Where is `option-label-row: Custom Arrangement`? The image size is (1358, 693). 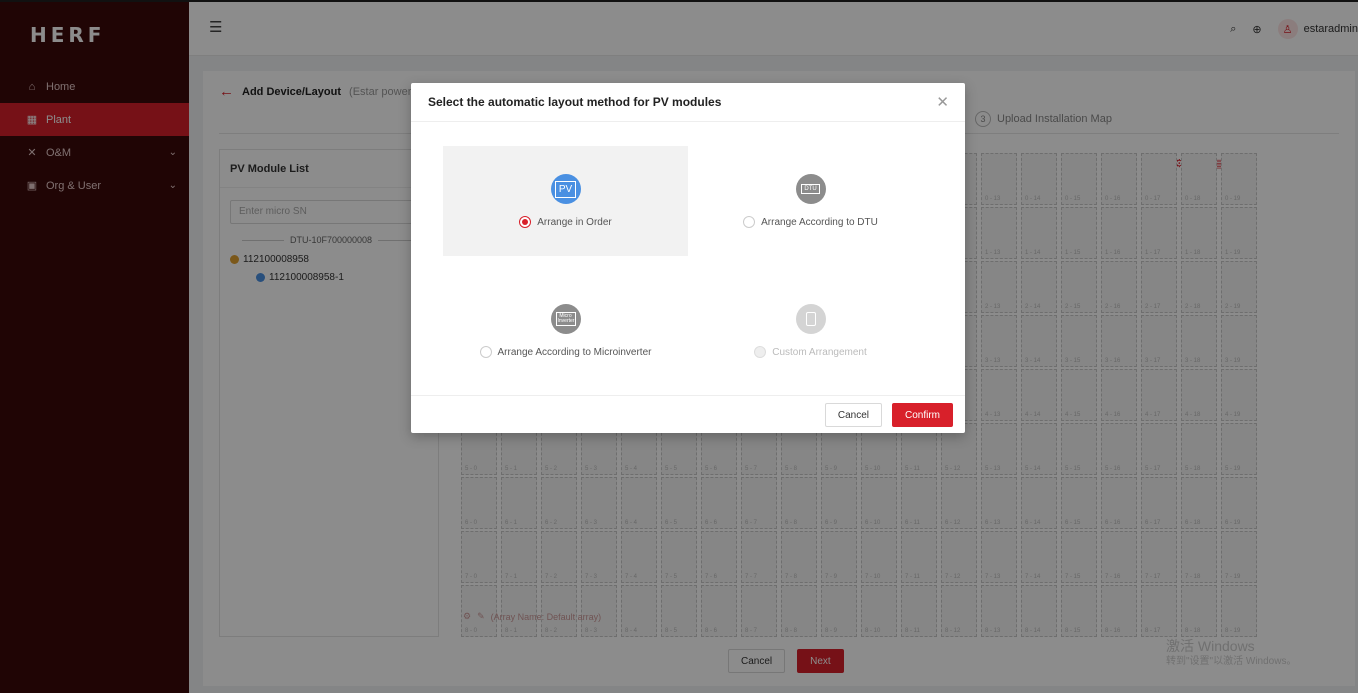
option-label-row: Custom Arrangement is located at coordinates (810, 352).